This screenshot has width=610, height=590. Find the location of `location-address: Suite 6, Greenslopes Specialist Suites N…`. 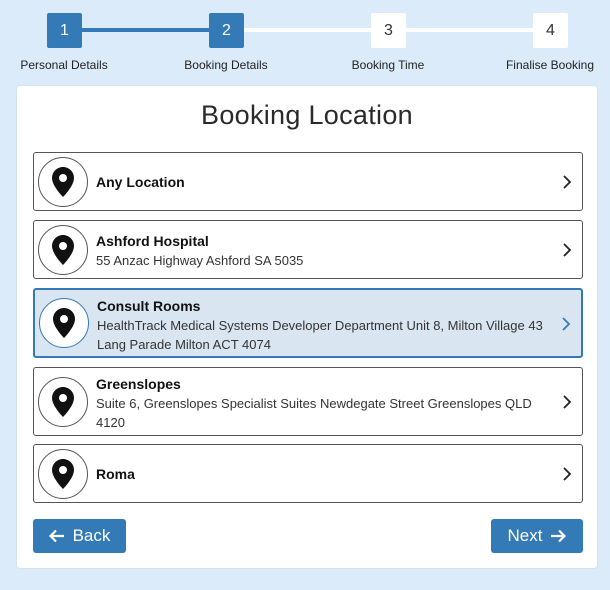

location-address: Suite 6, Greenslopes Specialist Suites N… is located at coordinates (314, 413).